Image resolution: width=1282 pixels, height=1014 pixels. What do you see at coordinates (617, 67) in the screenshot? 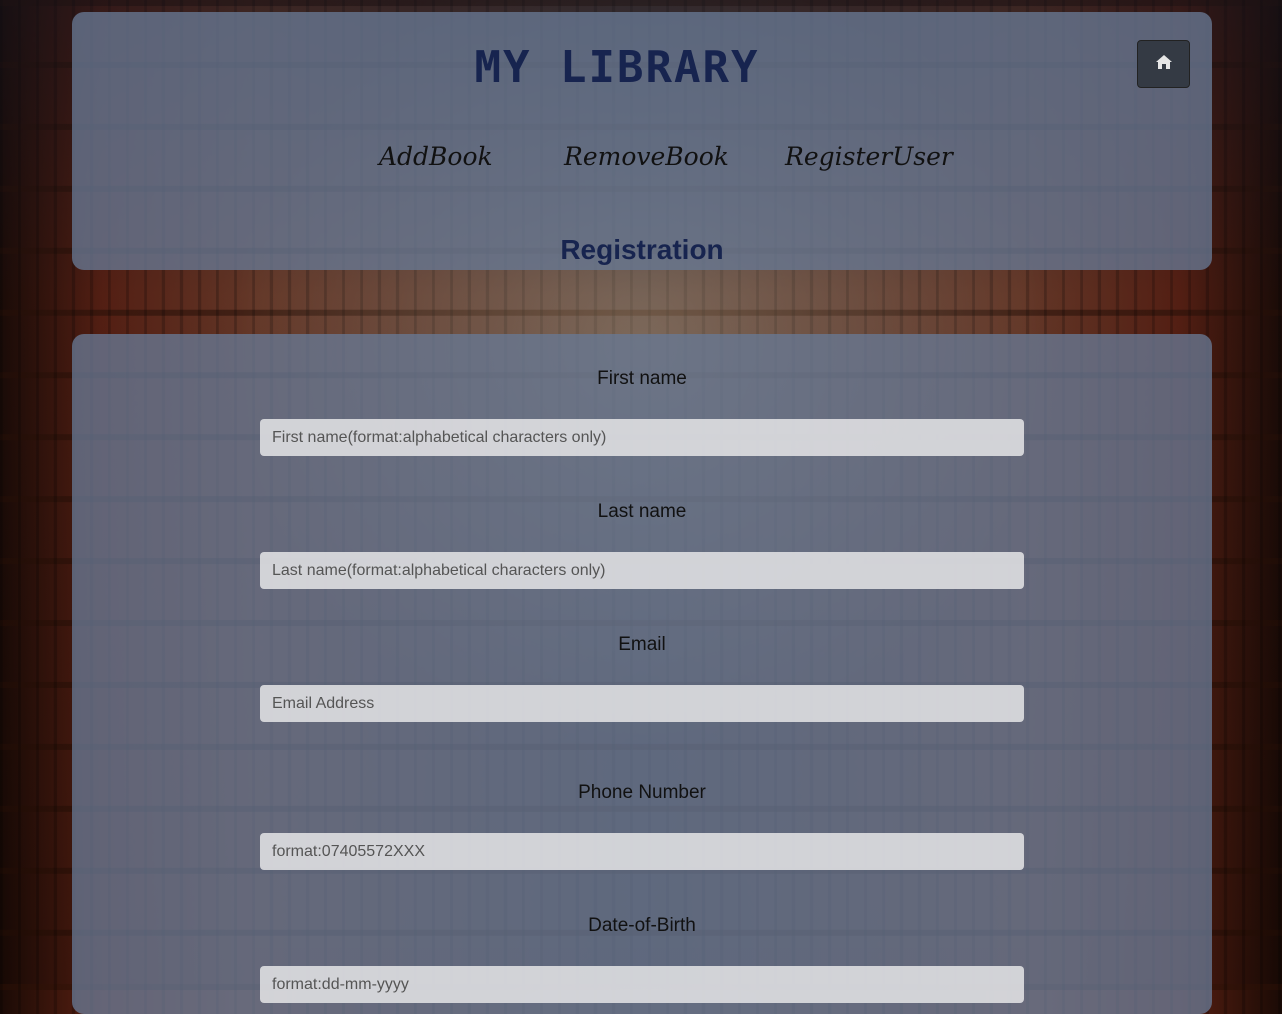
I see `page-title: MY LIBRARY` at bounding box center [617, 67].